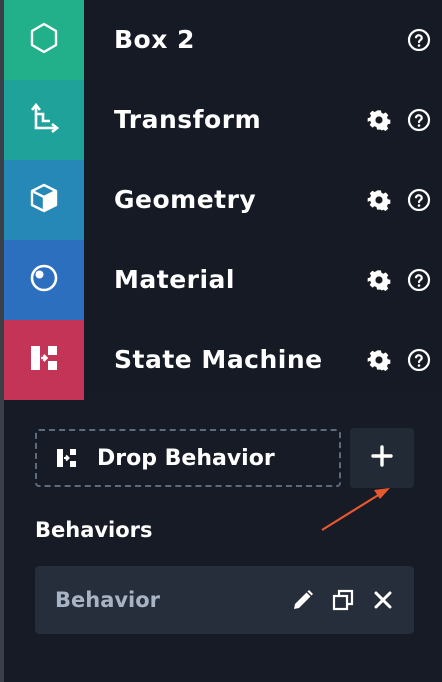  What do you see at coordinates (94, 530) in the screenshot?
I see `behaviors-heading: Behaviors` at bounding box center [94, 530].